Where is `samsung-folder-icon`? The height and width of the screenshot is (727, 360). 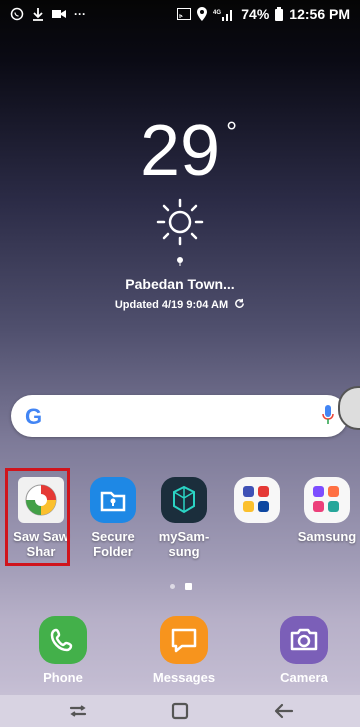
samsung-folder-icon is located at coordinates (327, 500).